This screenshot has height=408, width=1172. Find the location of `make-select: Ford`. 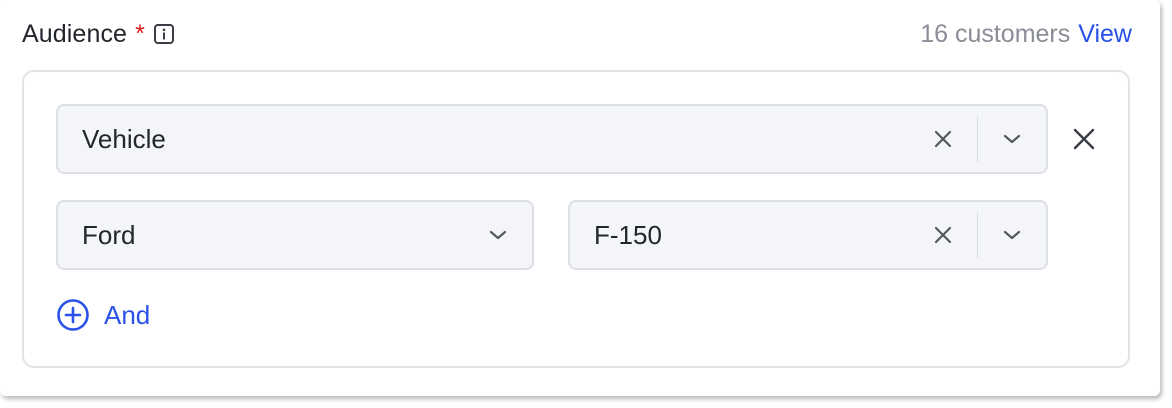

make-select: Ford is located at coordinates (295, 235).